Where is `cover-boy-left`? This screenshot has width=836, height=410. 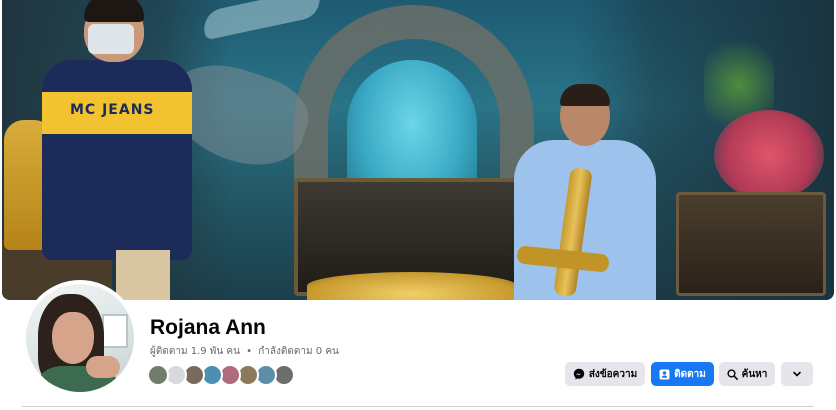 cover-boy-left is located at coordinates (117, 160).